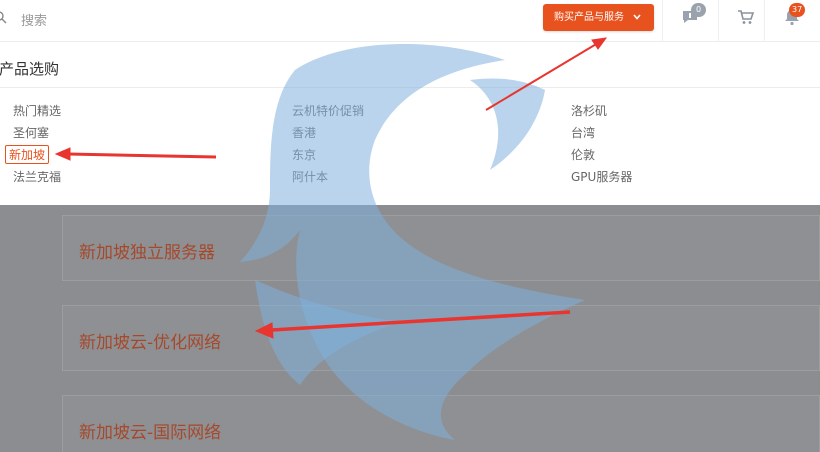 The width and height of the screenshot is (820, 452). What do you see at coordinates (410, 21) in the screenshot?
I see `top-bar: 搜索 购买产品与服务 0 37` at bounding box center [410, 21].